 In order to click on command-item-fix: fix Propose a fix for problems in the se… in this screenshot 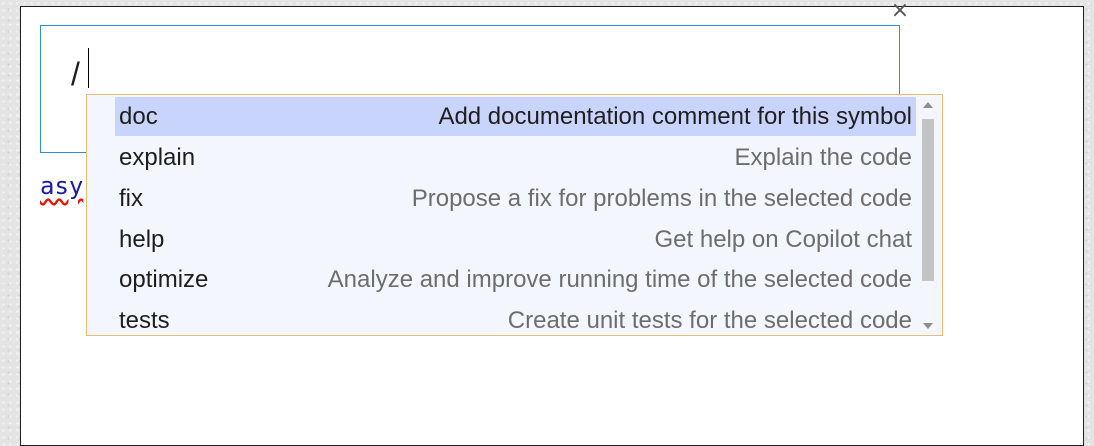, I will do `click(515, 198)`.